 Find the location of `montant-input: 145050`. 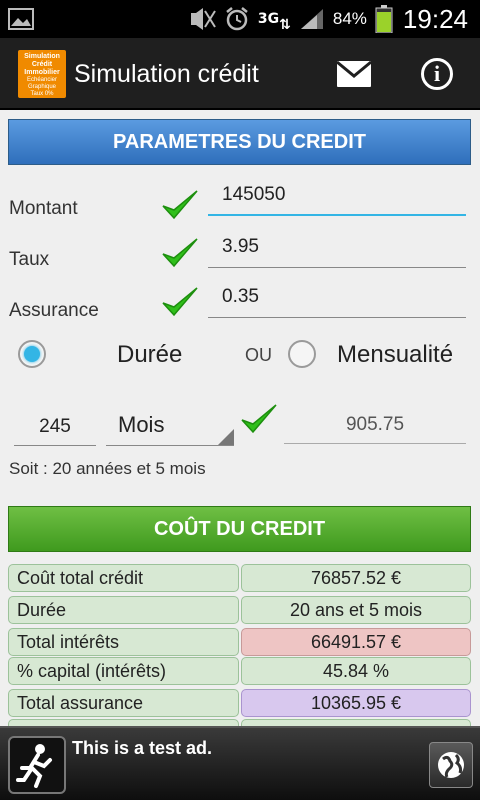

montant-input: 145050 is located at coordinates (337, 199).